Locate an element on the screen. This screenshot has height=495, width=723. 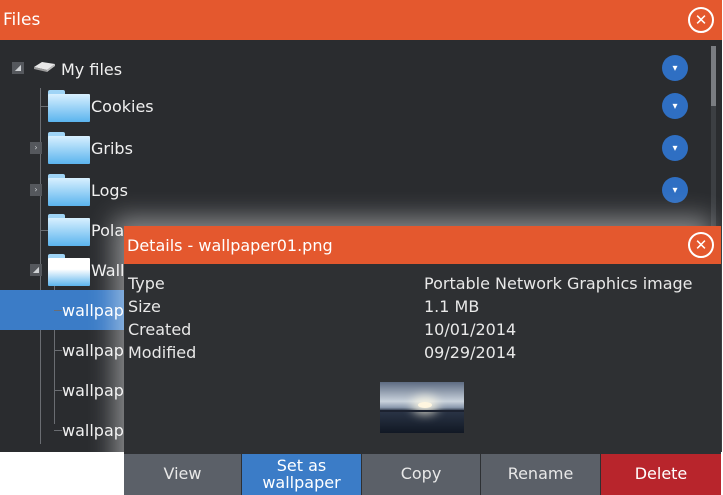
property-value-created: 10/01/2014 is located at coordinates (470, 329).